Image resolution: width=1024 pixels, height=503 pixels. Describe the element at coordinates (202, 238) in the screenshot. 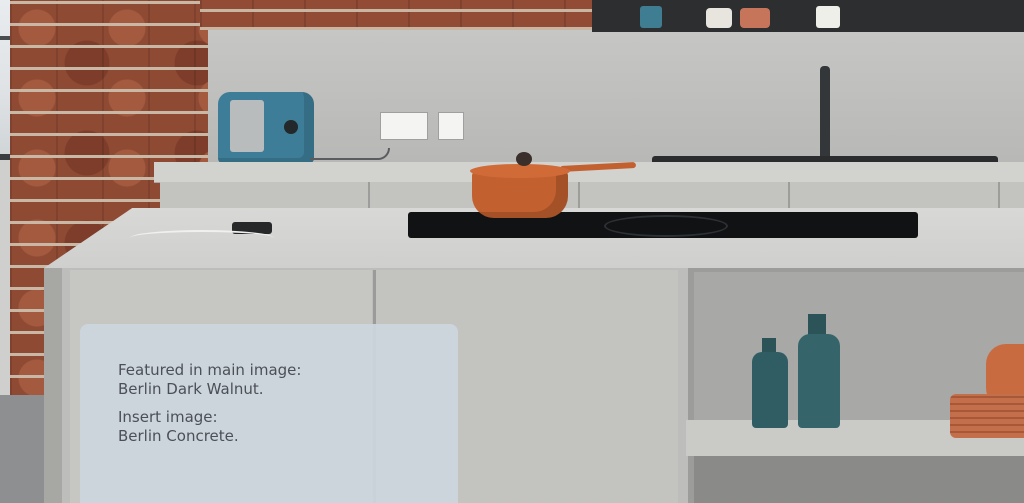

I see `charging-cable` at that location.